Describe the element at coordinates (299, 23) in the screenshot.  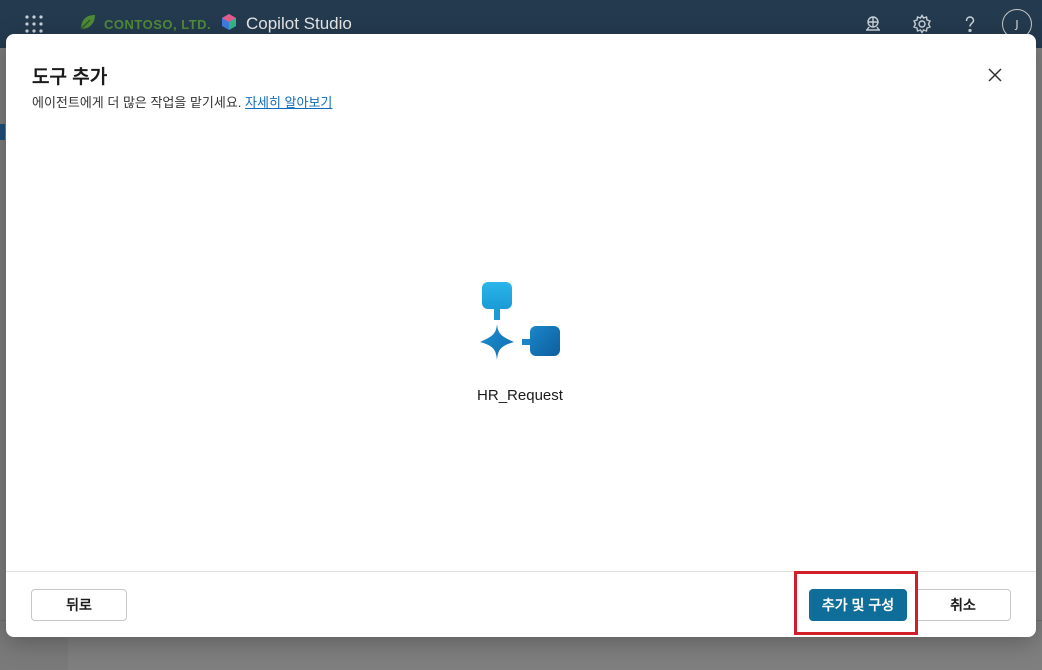
I see `product-name: Copilot Studio` at that location.